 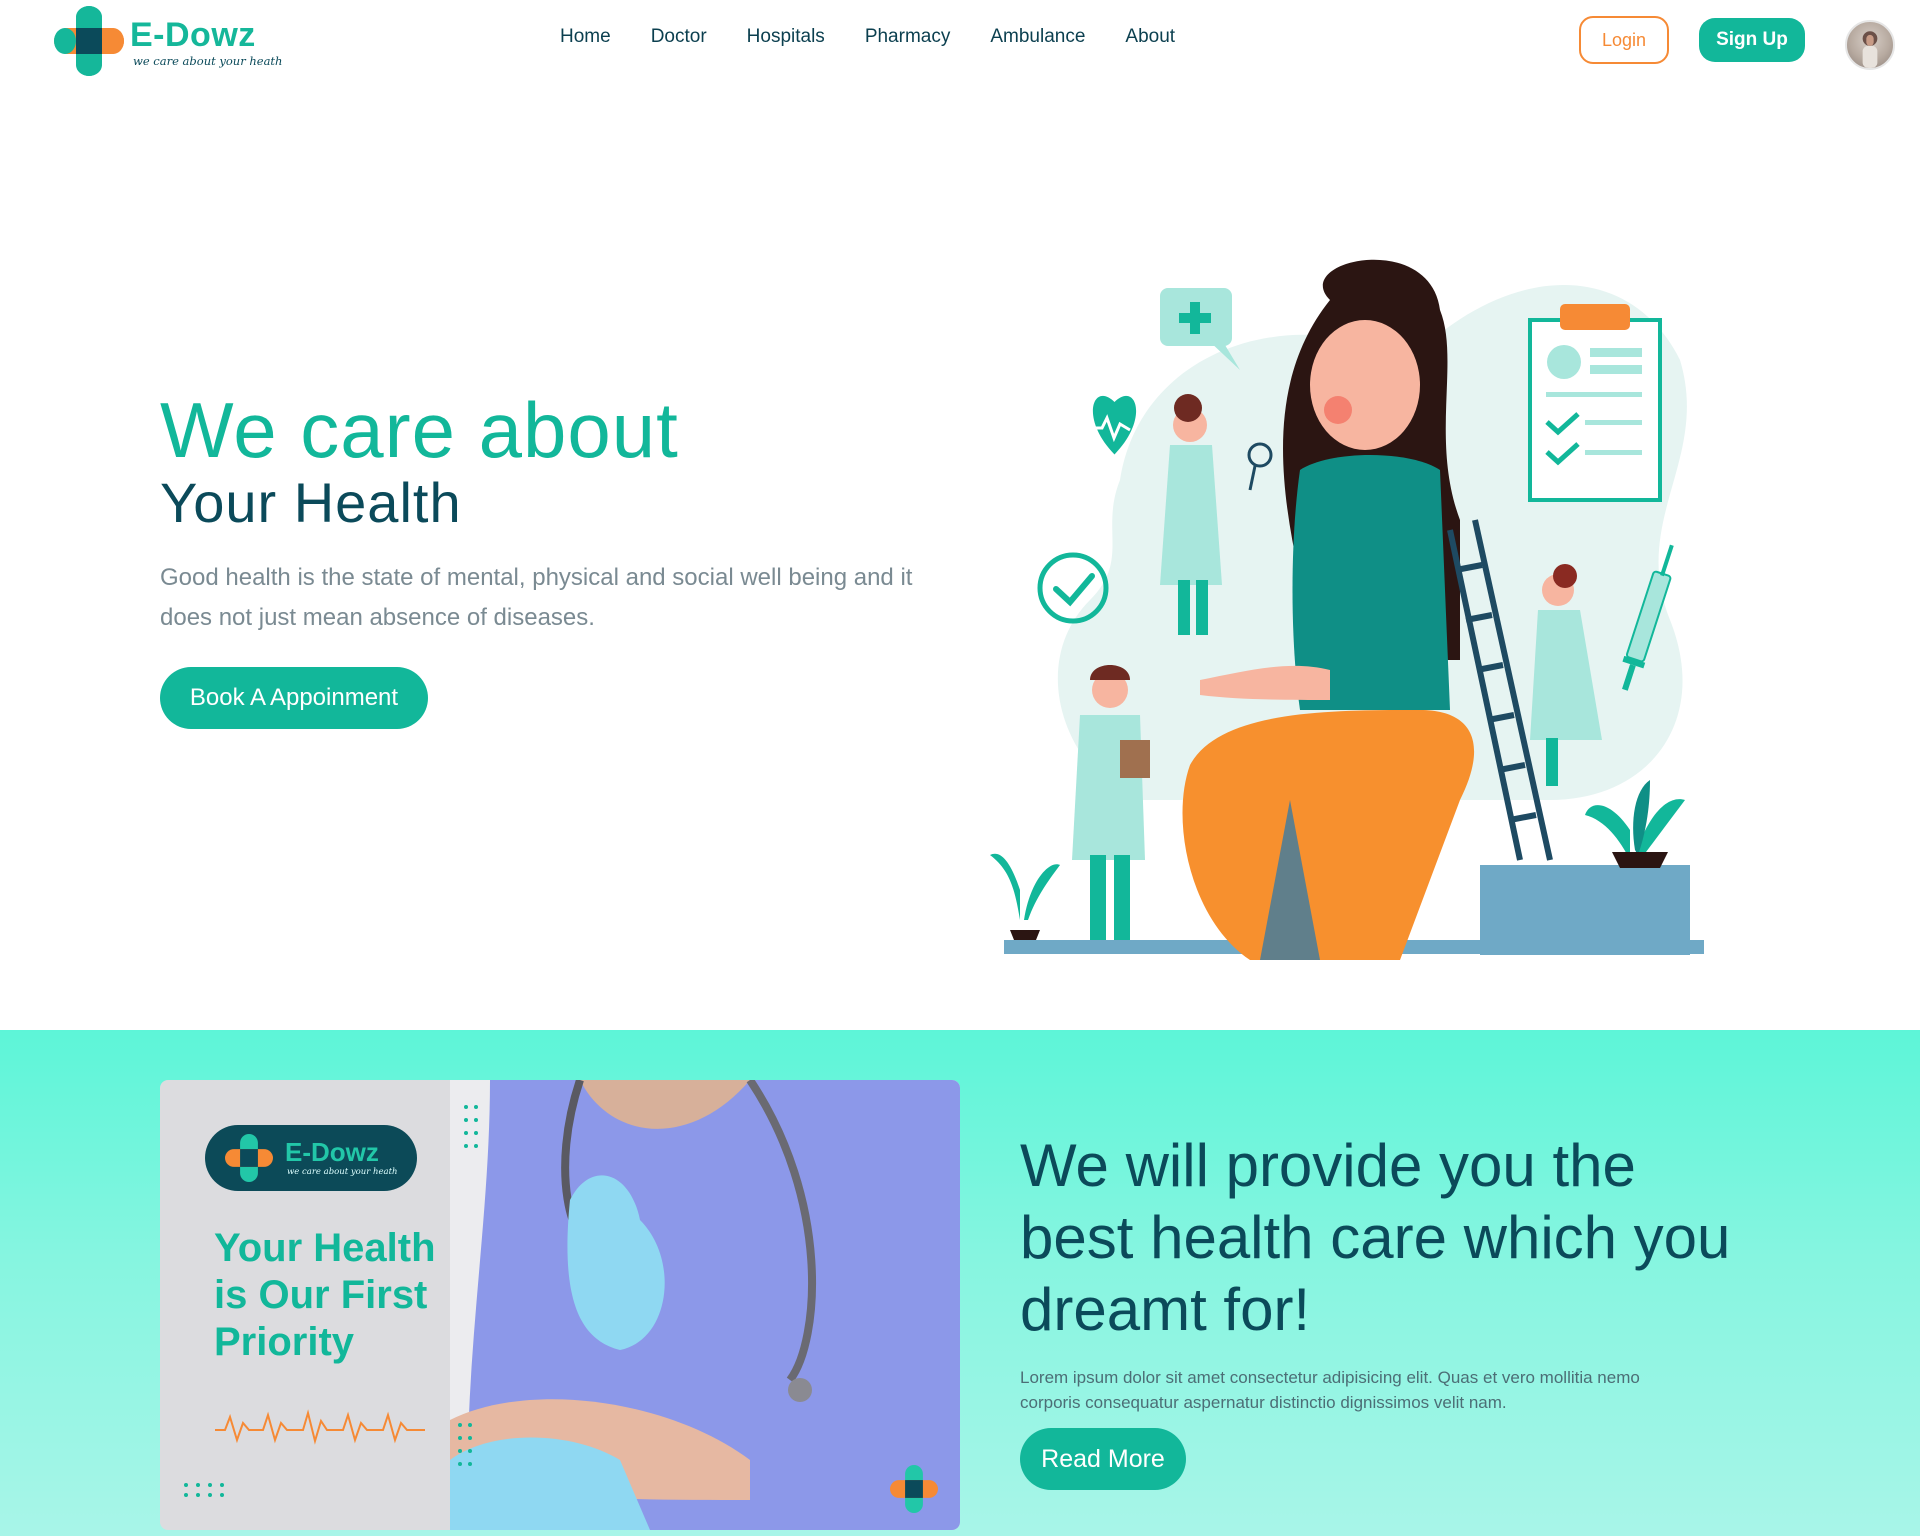 What do you see at coordinates (1870, 49) in the screenshot?
I see `user-photo-icon` at bounding box center [1870, 49].